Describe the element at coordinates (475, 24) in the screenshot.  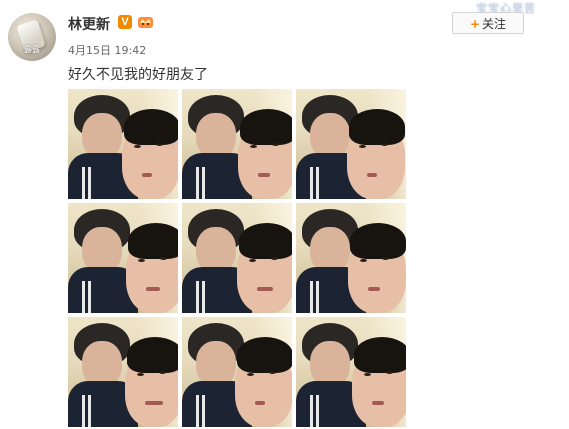
I see `plus-icon: +` at that location.